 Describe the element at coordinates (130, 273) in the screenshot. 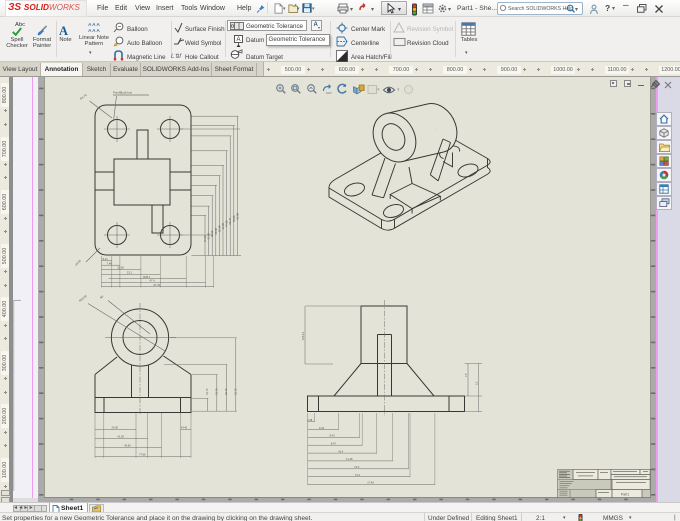

I see `svg-text: 23.1` at that location.